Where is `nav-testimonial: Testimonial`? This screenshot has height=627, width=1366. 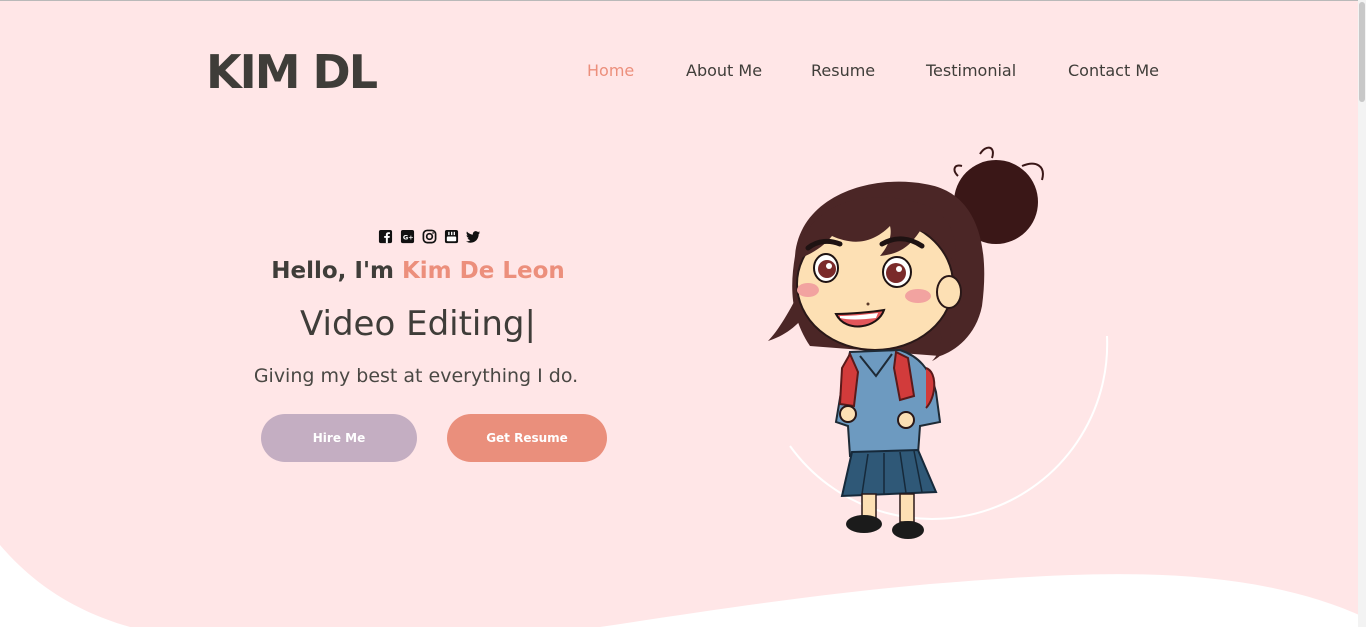 nav-testimonial: Testimonial is located at coordinates (971, 71).